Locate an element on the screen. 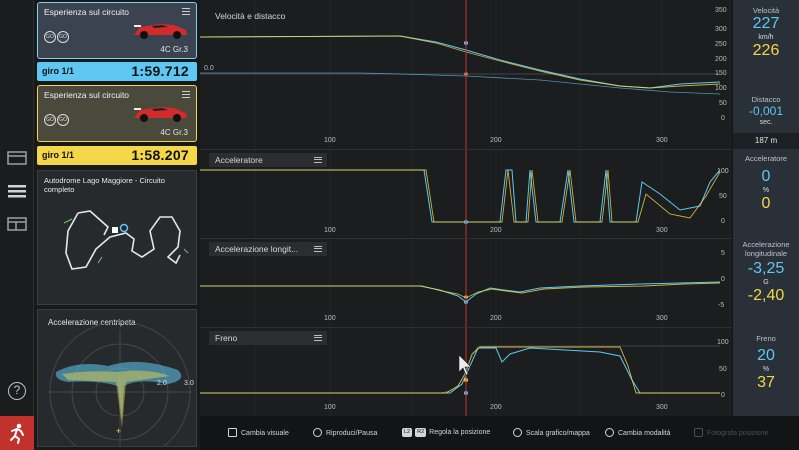 The image size is (799, 450). hint-play-pause: Riproduci/Pausa is located at coordinates (345, 432).